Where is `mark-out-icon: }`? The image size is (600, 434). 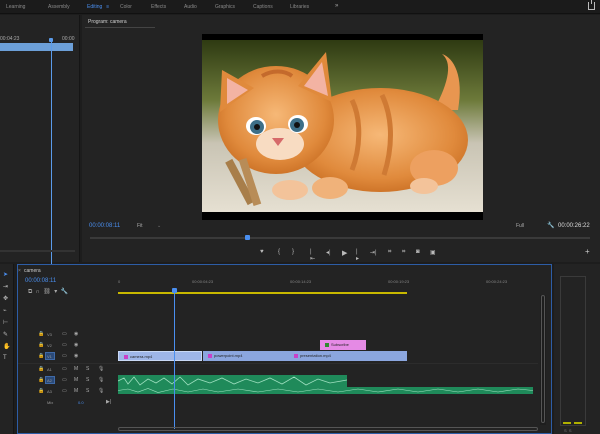 mark-out-icon: } is located at coordinates (293, 252).